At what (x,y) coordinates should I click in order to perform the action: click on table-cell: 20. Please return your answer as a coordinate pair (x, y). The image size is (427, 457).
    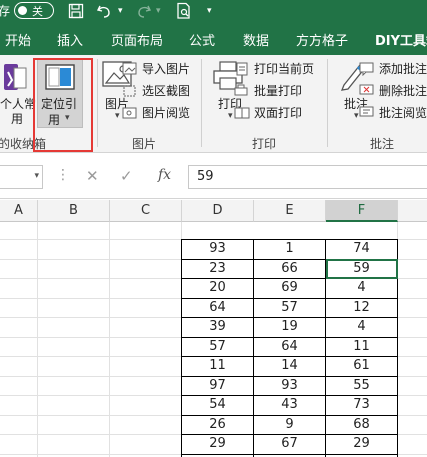
    Looking at the image, I should click on (217, 288).